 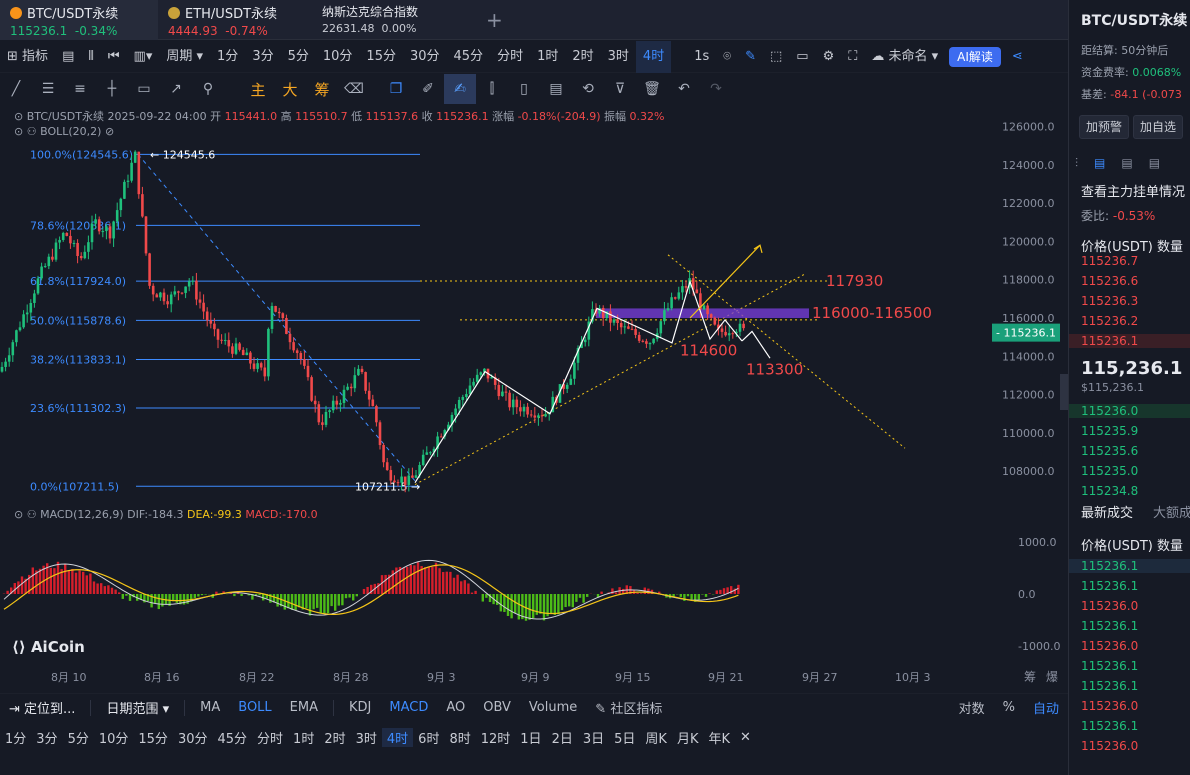 I want to click on tab-btc: BTC/USDT永续 115236.1 -0.34%, so click(x=79, y=20).